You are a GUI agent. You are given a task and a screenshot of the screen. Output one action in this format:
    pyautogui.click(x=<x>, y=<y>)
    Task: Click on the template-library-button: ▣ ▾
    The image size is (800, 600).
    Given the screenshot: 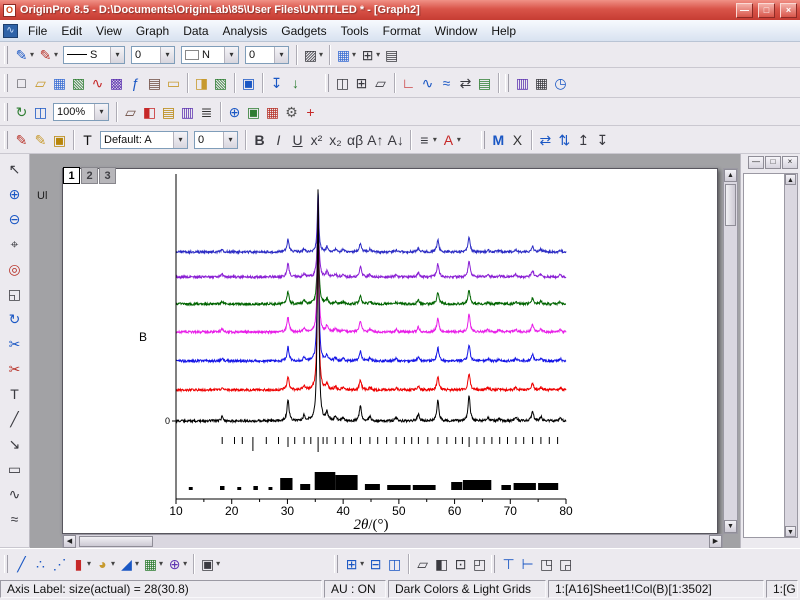 What is the action you would take?
    pyautogui.click(x=210, y=564)
    